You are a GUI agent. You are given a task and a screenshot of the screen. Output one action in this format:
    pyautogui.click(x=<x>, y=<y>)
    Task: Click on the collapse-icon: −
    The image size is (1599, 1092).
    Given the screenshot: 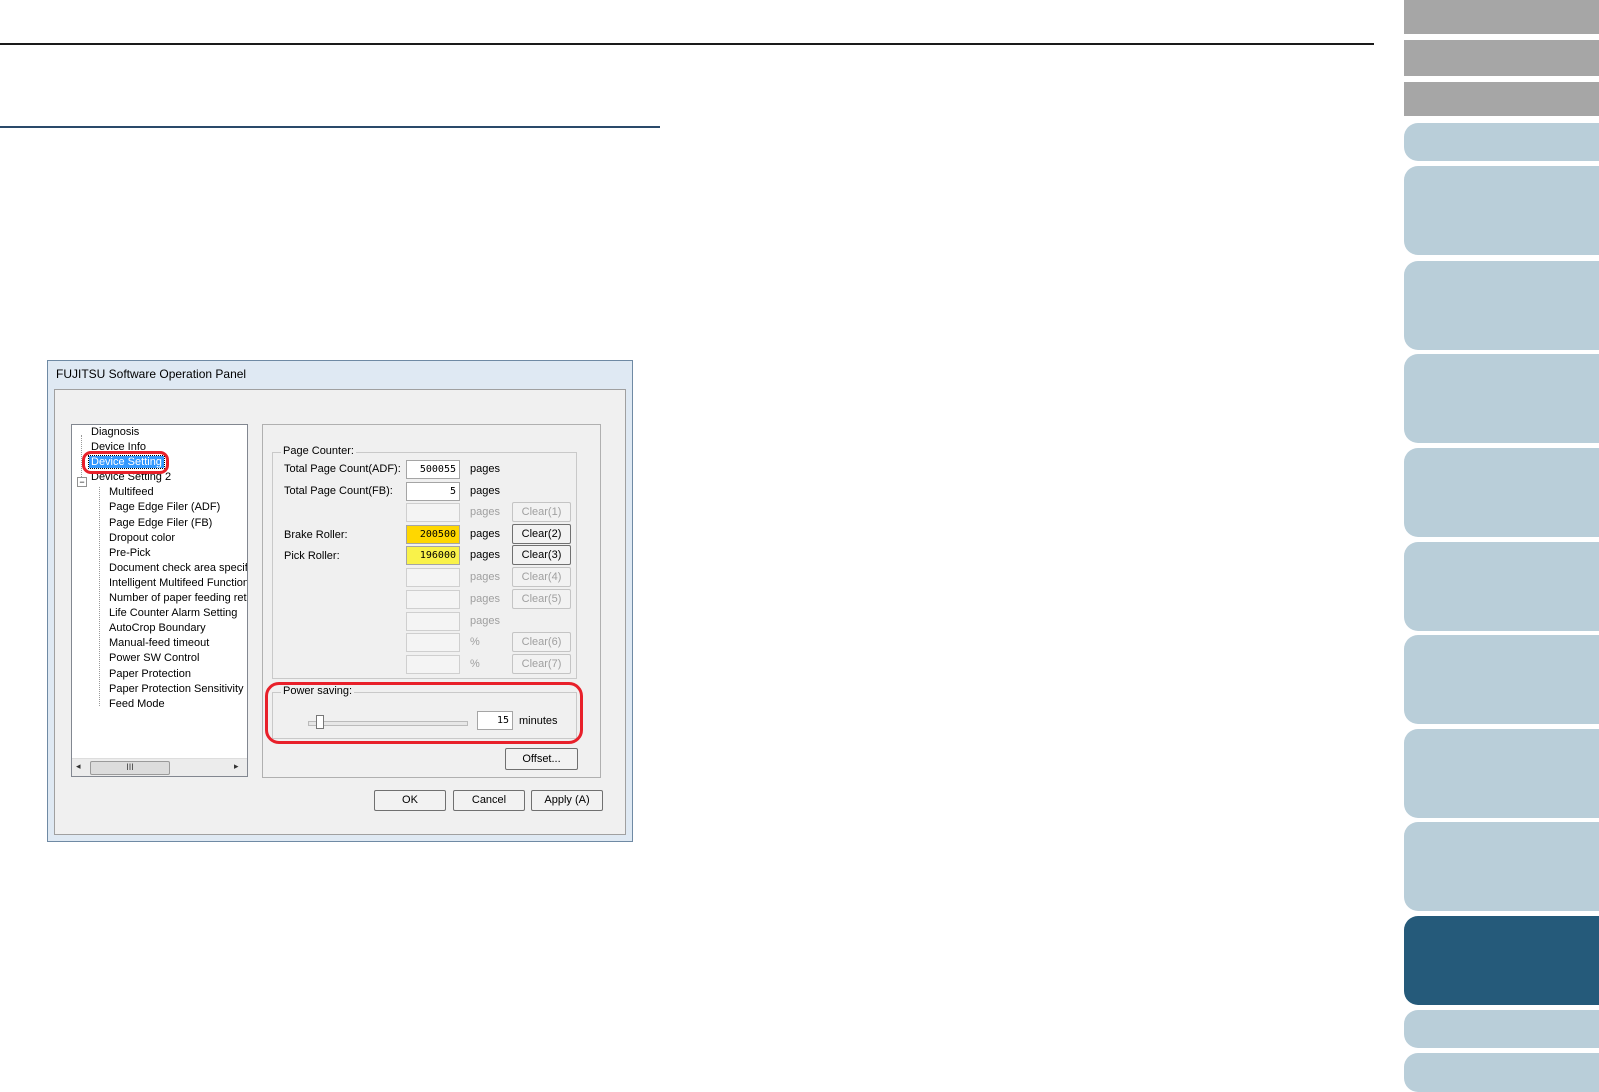 What is the action you would take?
    pyautogui.click(x=82, y=482)
    